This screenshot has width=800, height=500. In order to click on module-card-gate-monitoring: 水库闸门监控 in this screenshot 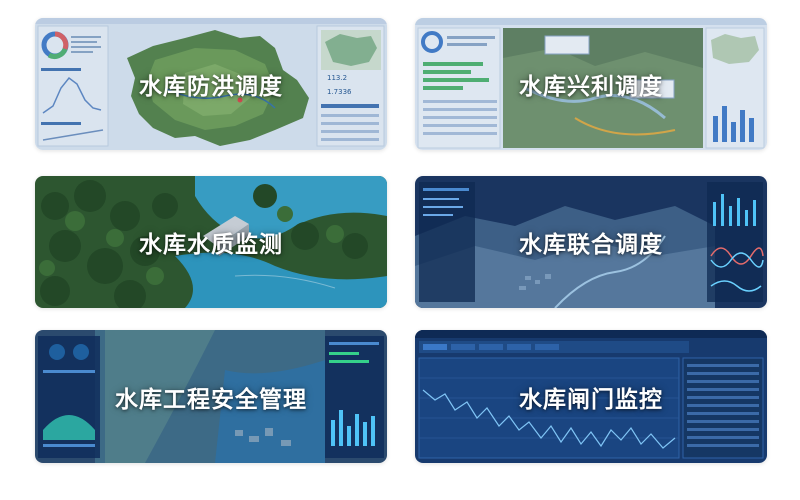, I will do `click(591, 396)`.